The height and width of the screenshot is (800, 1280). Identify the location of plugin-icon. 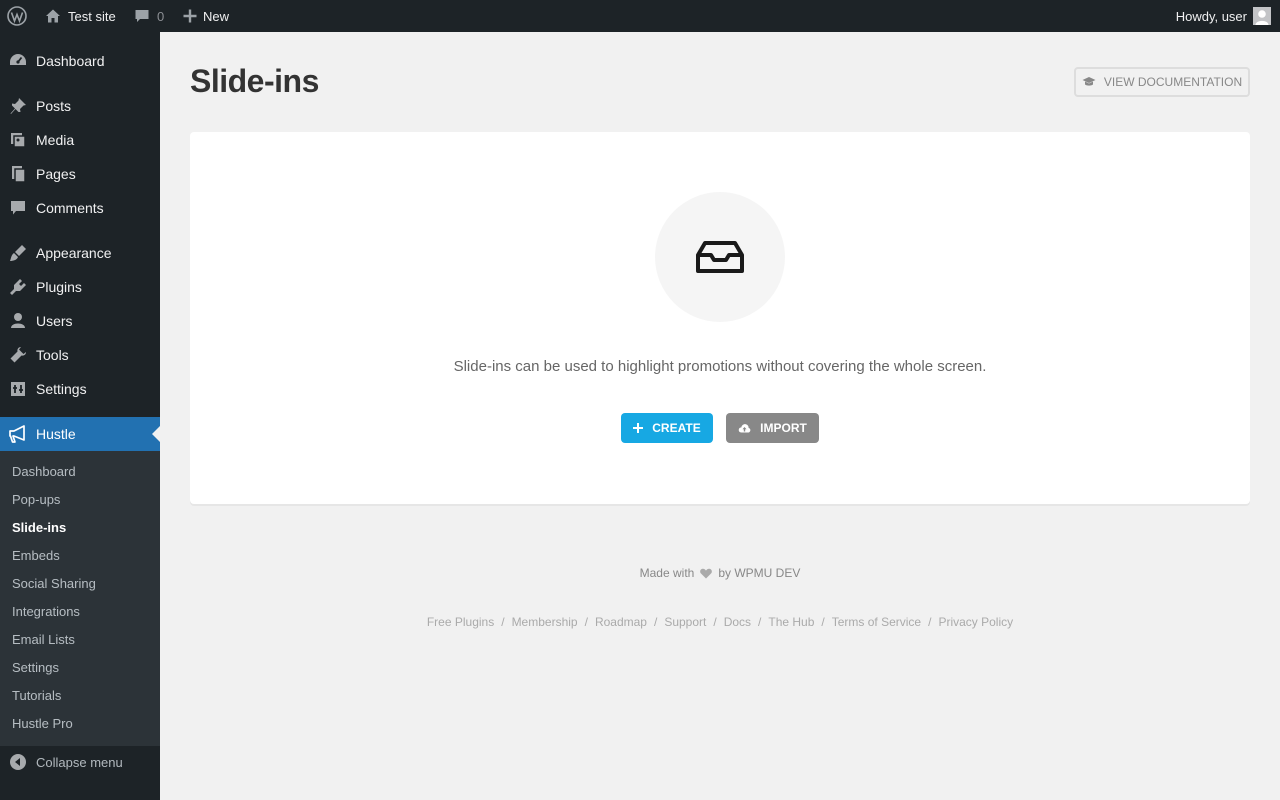
(18, 287).